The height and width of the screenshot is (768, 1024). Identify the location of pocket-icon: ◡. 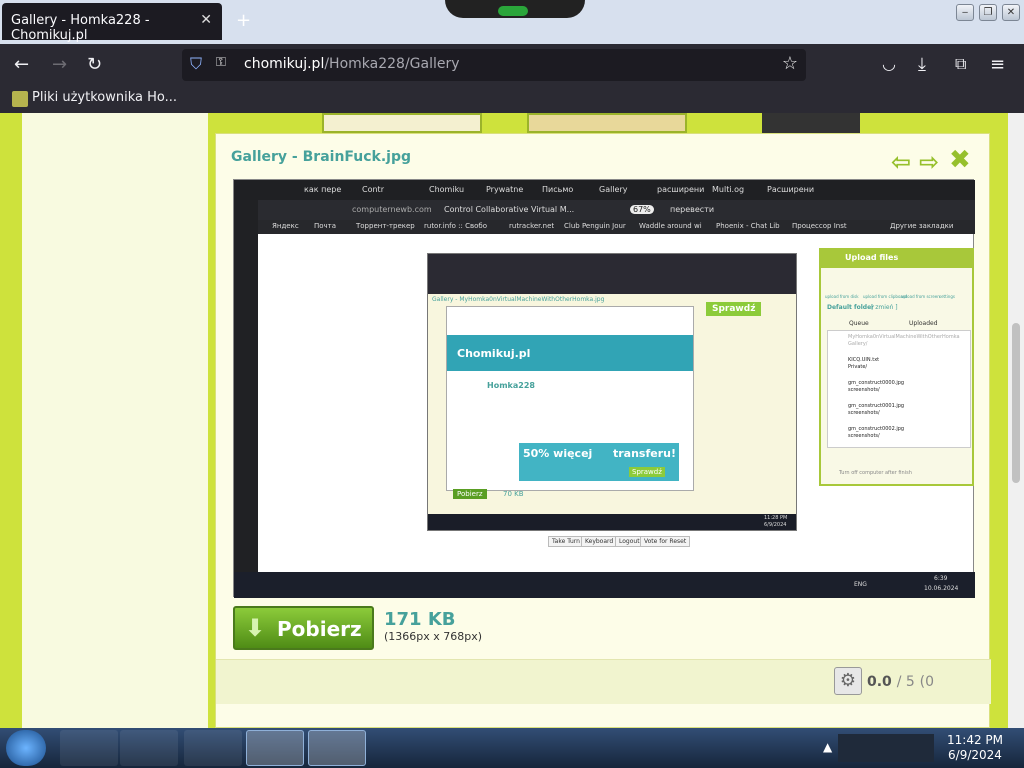
(889, 63).